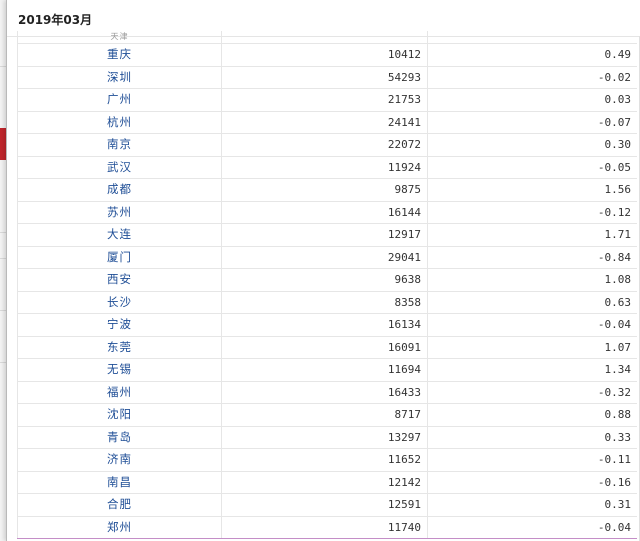 The height and width of the screenshot is (541, 640). I want to click on city-name: 南京, so click(119, 145).